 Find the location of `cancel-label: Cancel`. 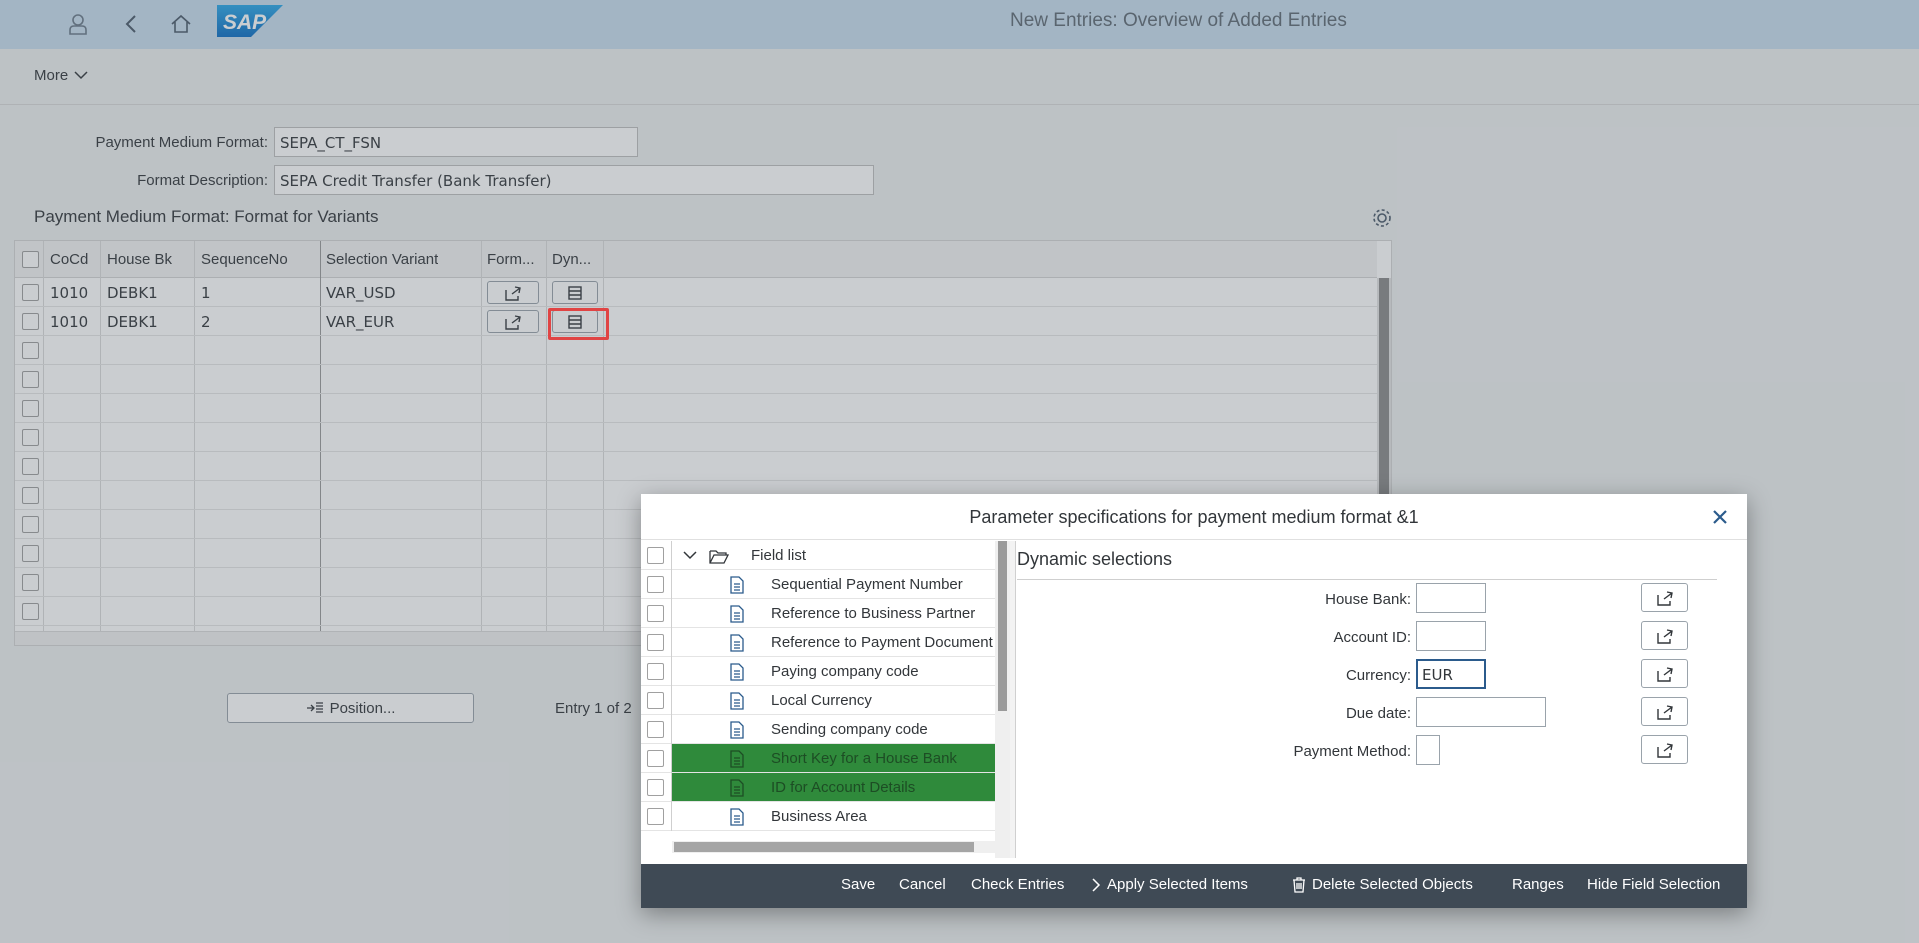

cancel-label: Cancel is located at coordinates (922, 884).